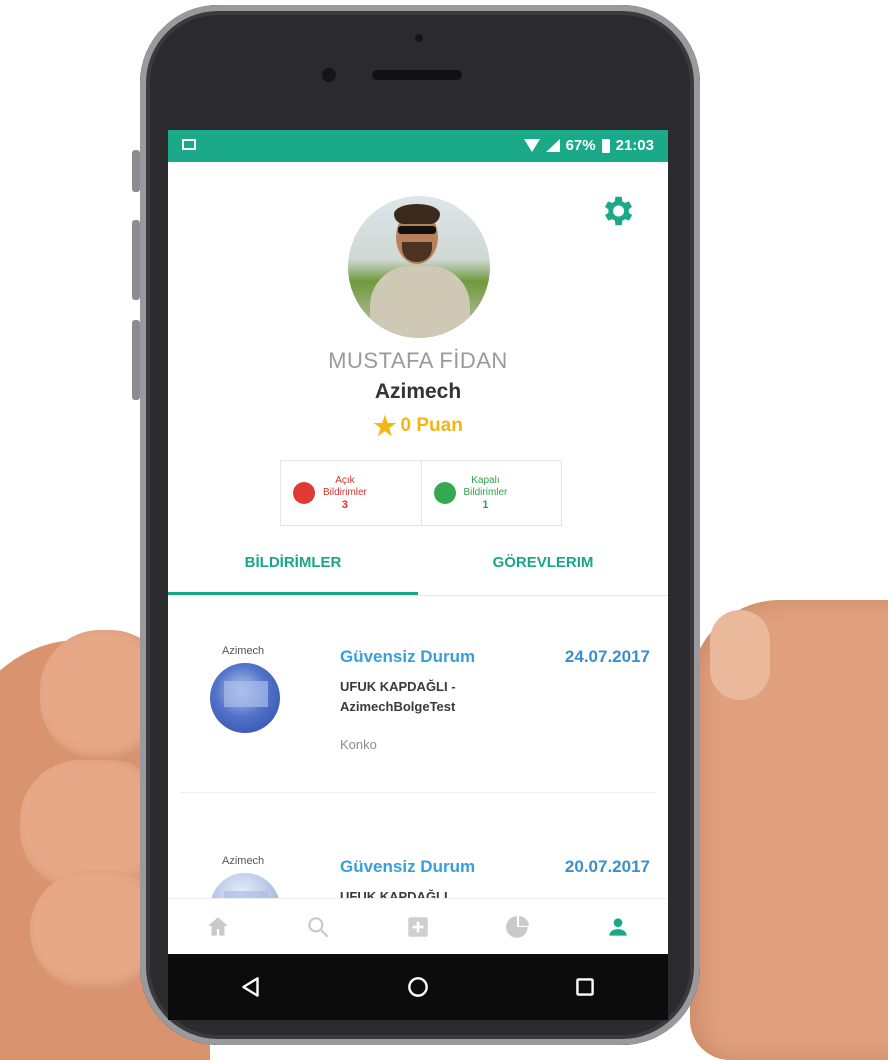 The width and height of the screenshot is (888, 1060). What do you see at coordinates (304, 493) in the screenshot?
I see `red-dot-icon` at bounding box center [304, 493].